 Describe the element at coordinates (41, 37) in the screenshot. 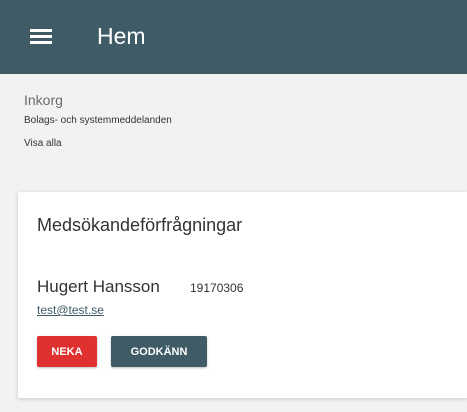

I see `hamburger-menu-icon` at that location.